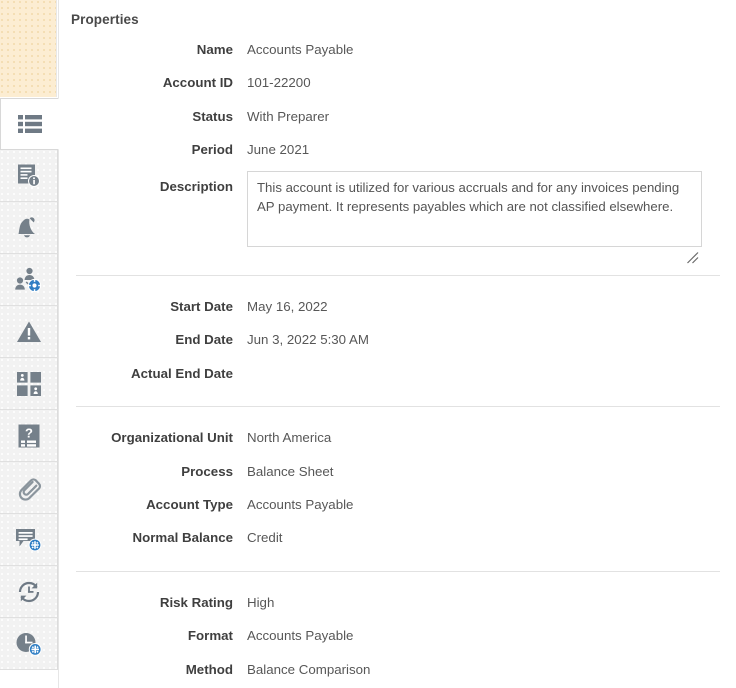  Describe the element at coordinates (196, 602) in the screenshot. I see `field-label: Risk Rating` at that location.